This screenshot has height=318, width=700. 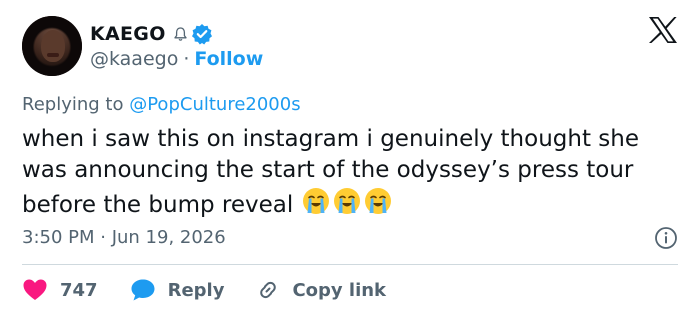 I want to click on follow-button: Follow, so click(x=228, y=59).